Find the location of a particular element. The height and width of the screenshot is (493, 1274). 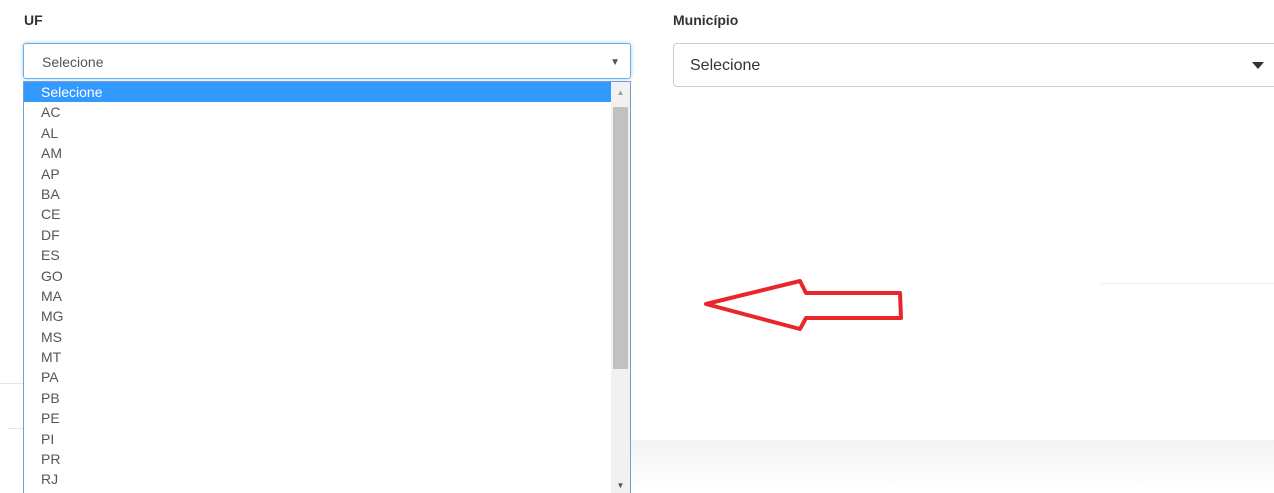

uf-option: CE is located at coordinates (318, 214).